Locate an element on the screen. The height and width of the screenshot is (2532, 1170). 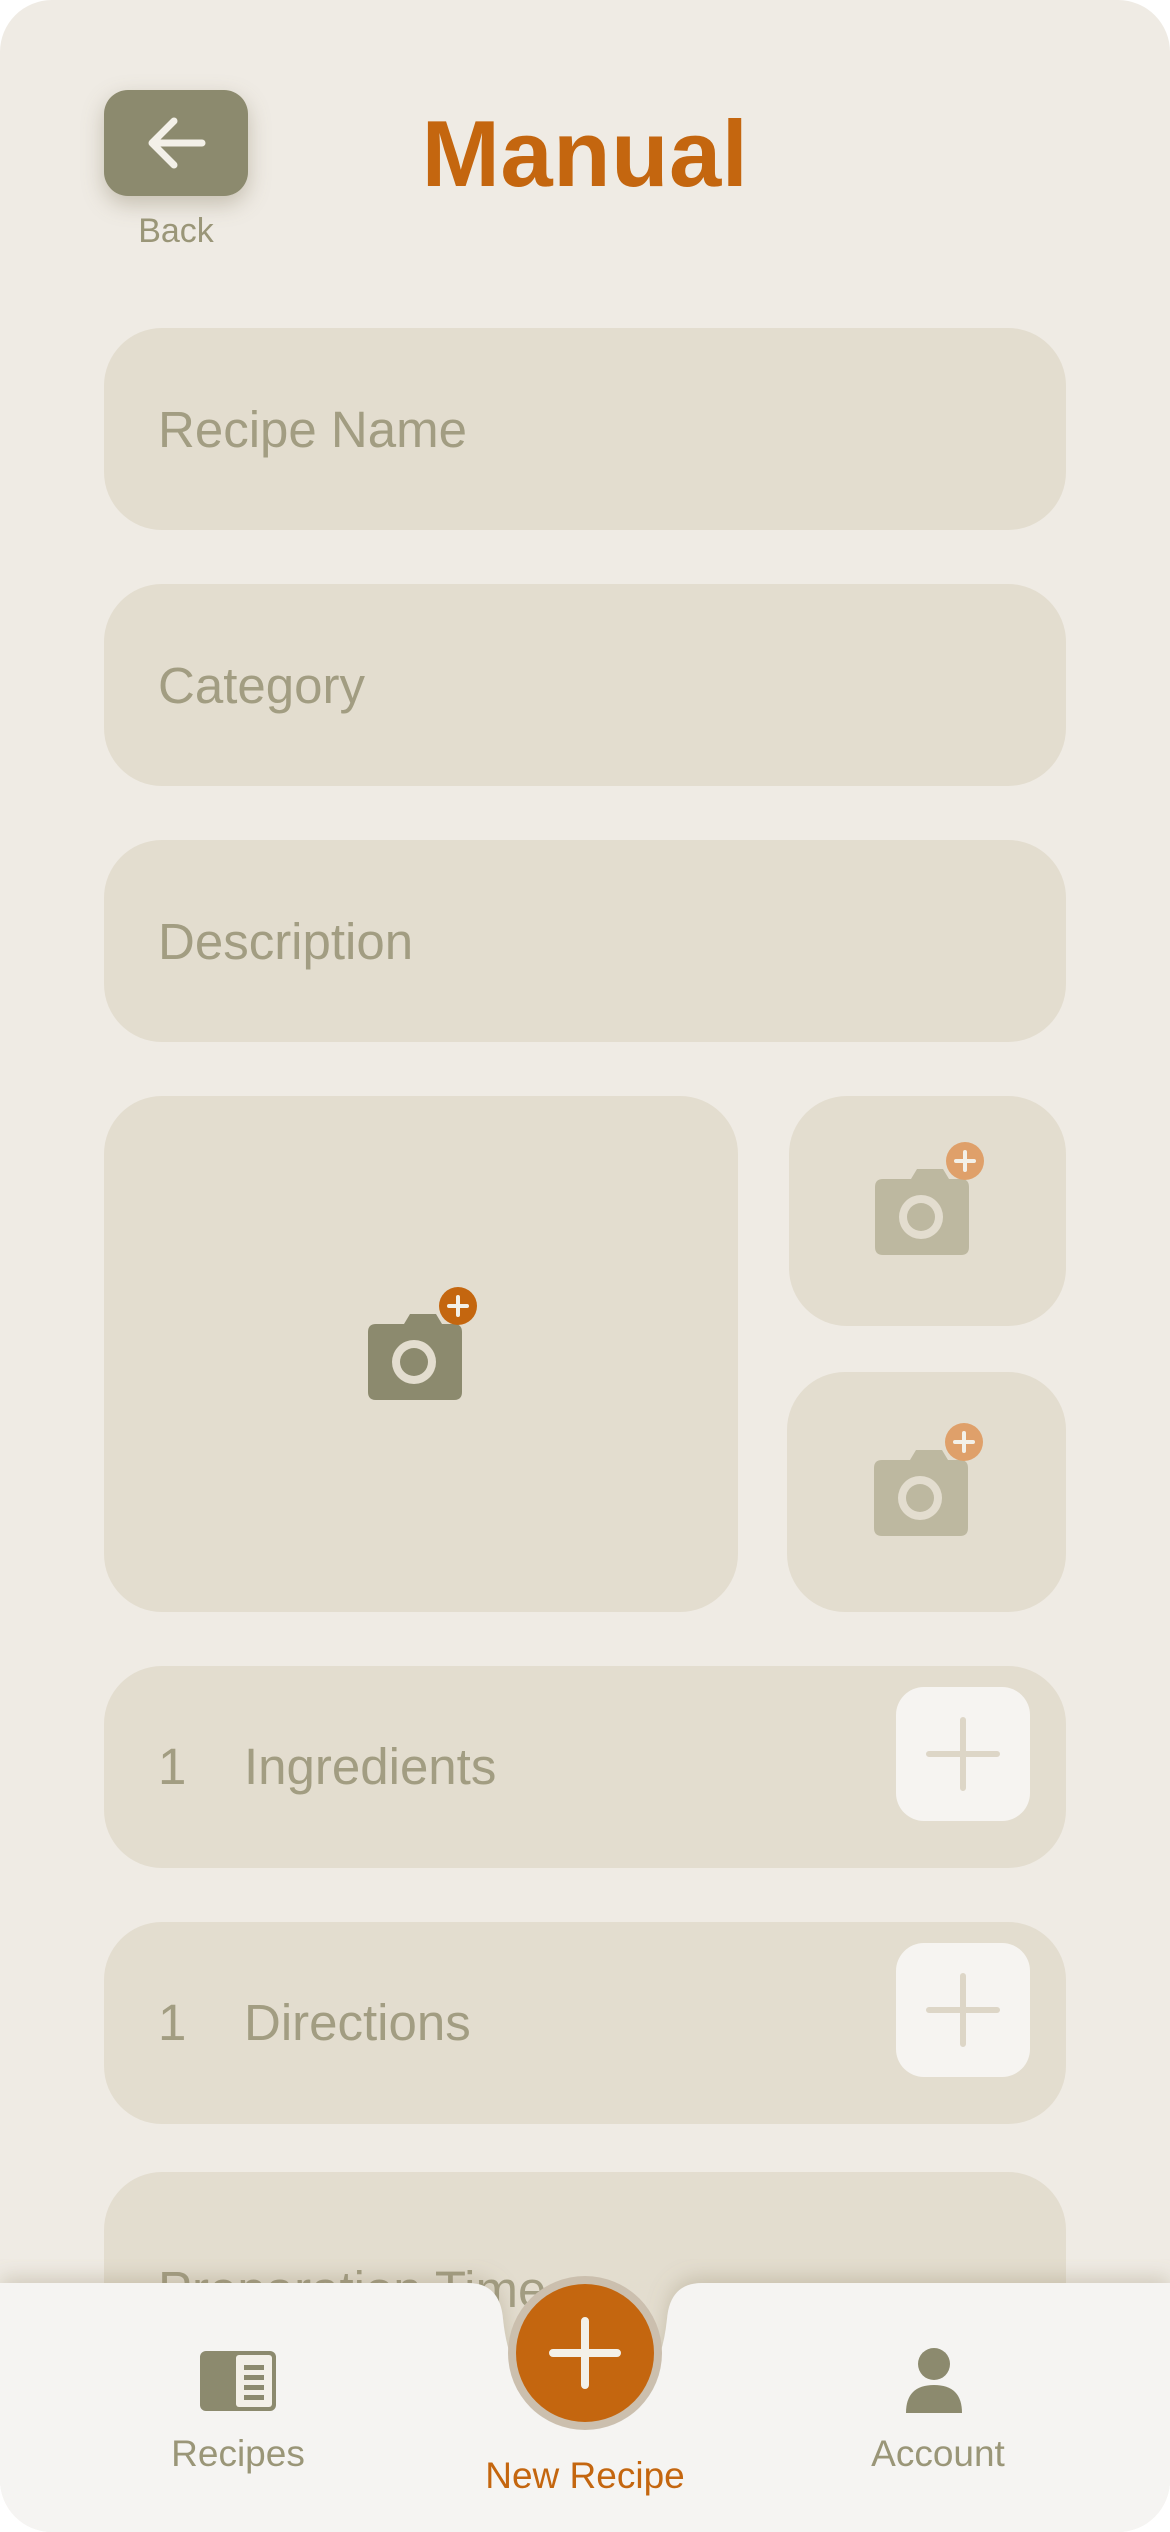
add-ingredient-button is located at coordinates (963, 1754).